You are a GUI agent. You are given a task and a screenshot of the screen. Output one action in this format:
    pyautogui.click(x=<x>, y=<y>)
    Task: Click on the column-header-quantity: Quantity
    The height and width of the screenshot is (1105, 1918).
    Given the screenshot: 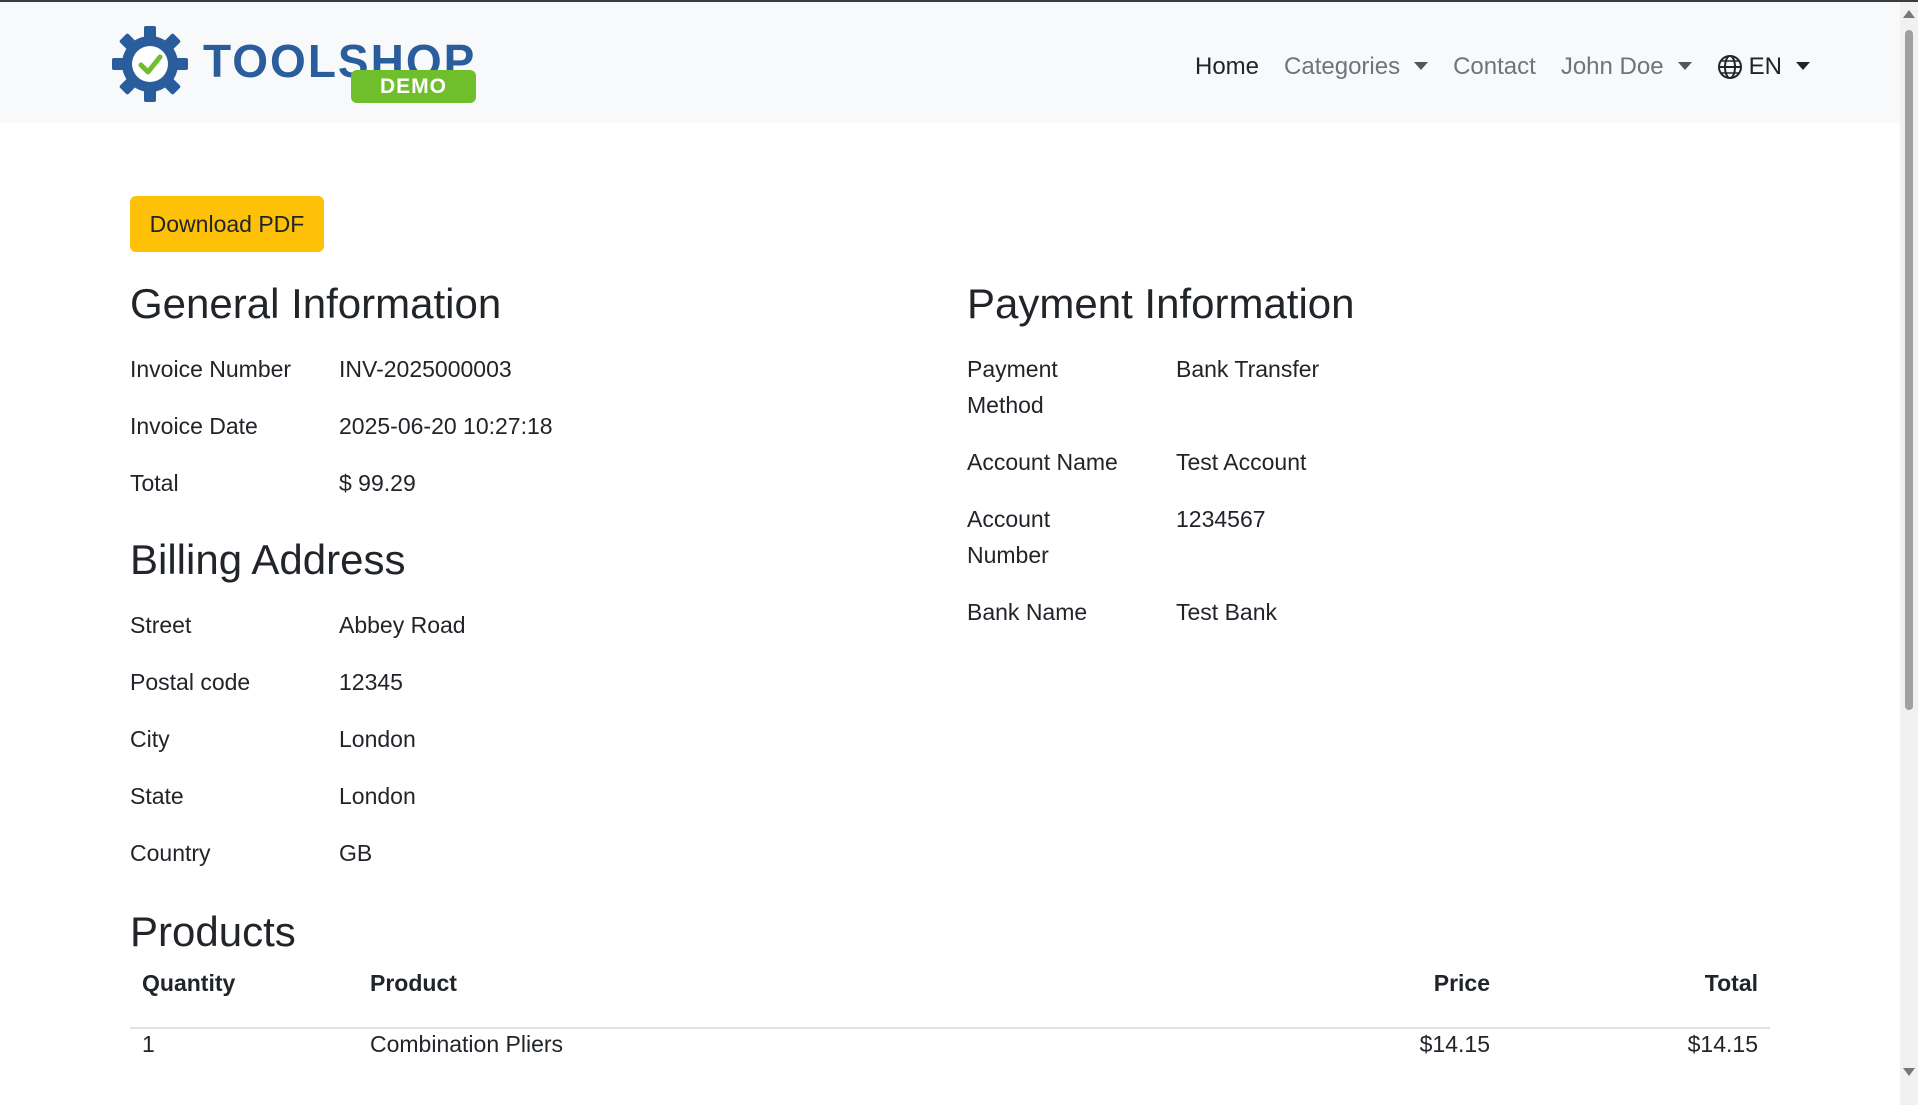 What is the action you would take?
    pyautogui.click(x=189, y=983)
    